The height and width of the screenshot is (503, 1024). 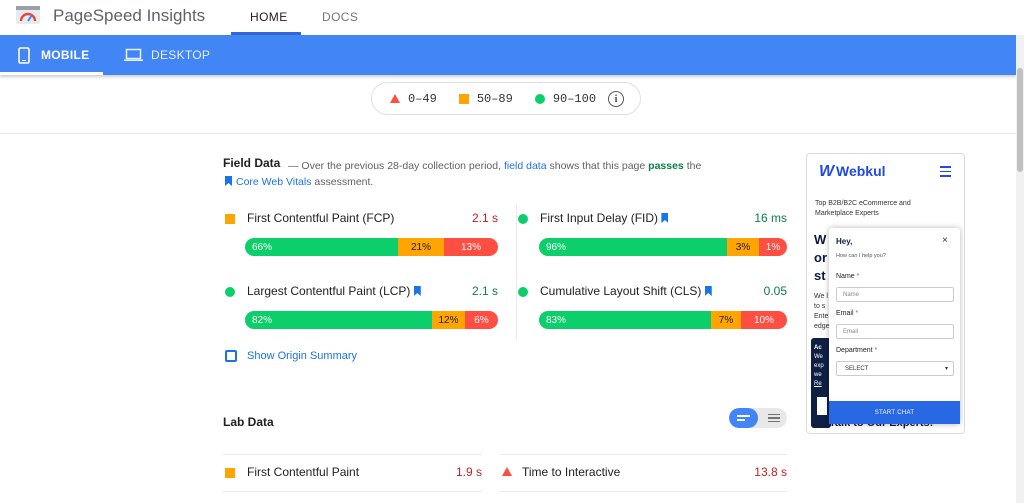 I want to click on scrollbar-thumb, so click(x=1020, y=120).